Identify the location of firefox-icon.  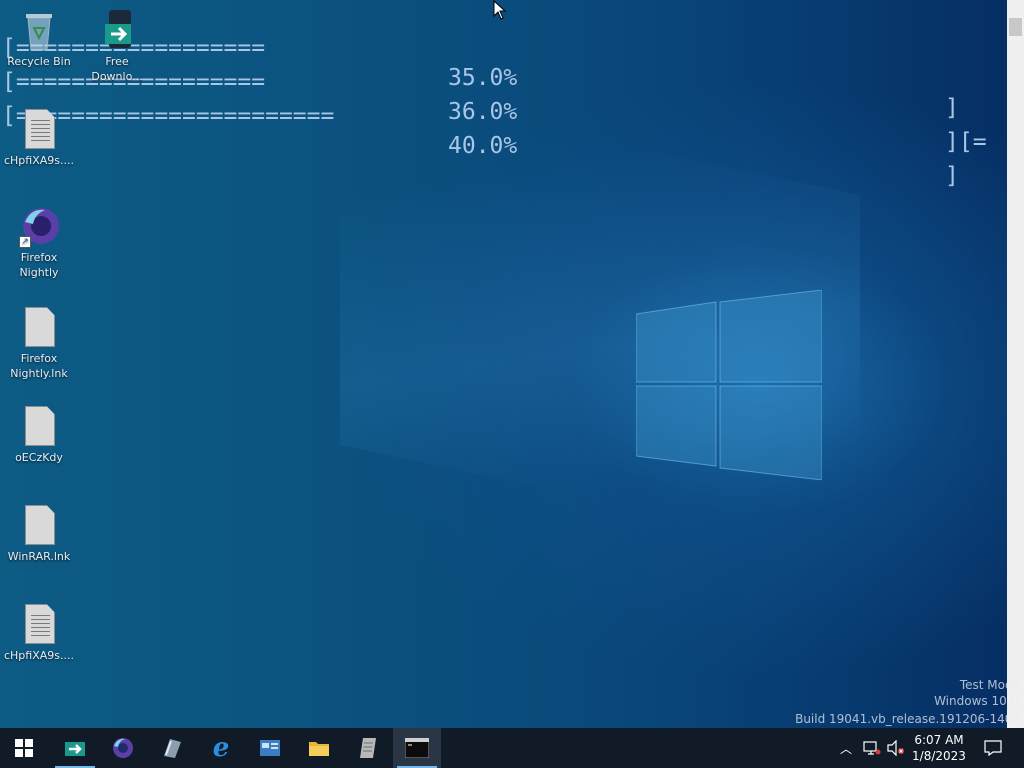
(123, 748).